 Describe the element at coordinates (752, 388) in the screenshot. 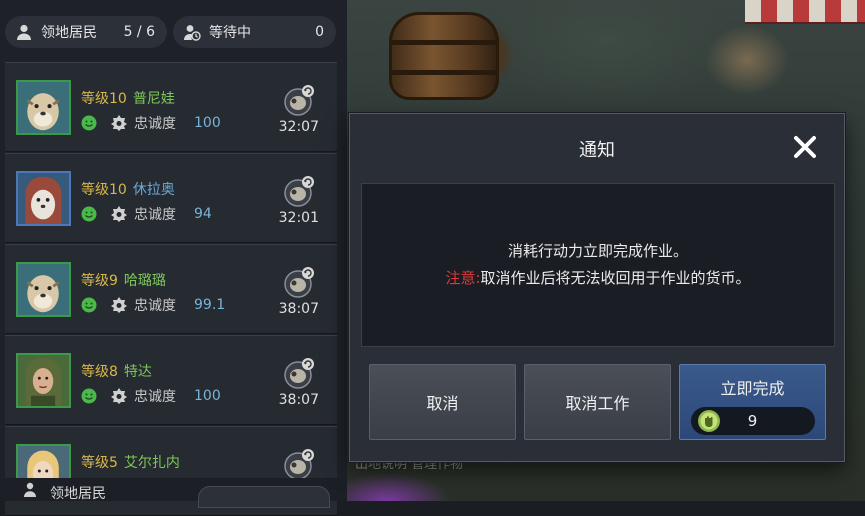

I see `instant-complete-label: 立即完成` at that location.